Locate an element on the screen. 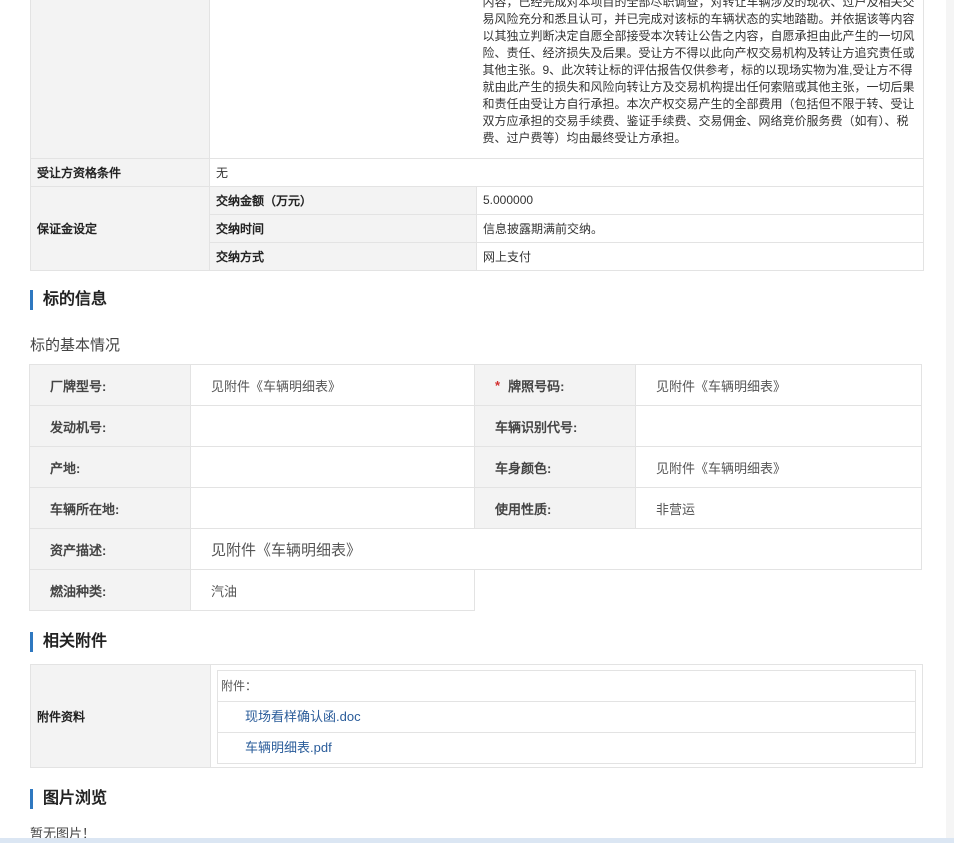 The image size is (954, 843). attachment-link-vehicle-list-pdf: 车辆明细表.pdf is located at coordinates (566, 748).